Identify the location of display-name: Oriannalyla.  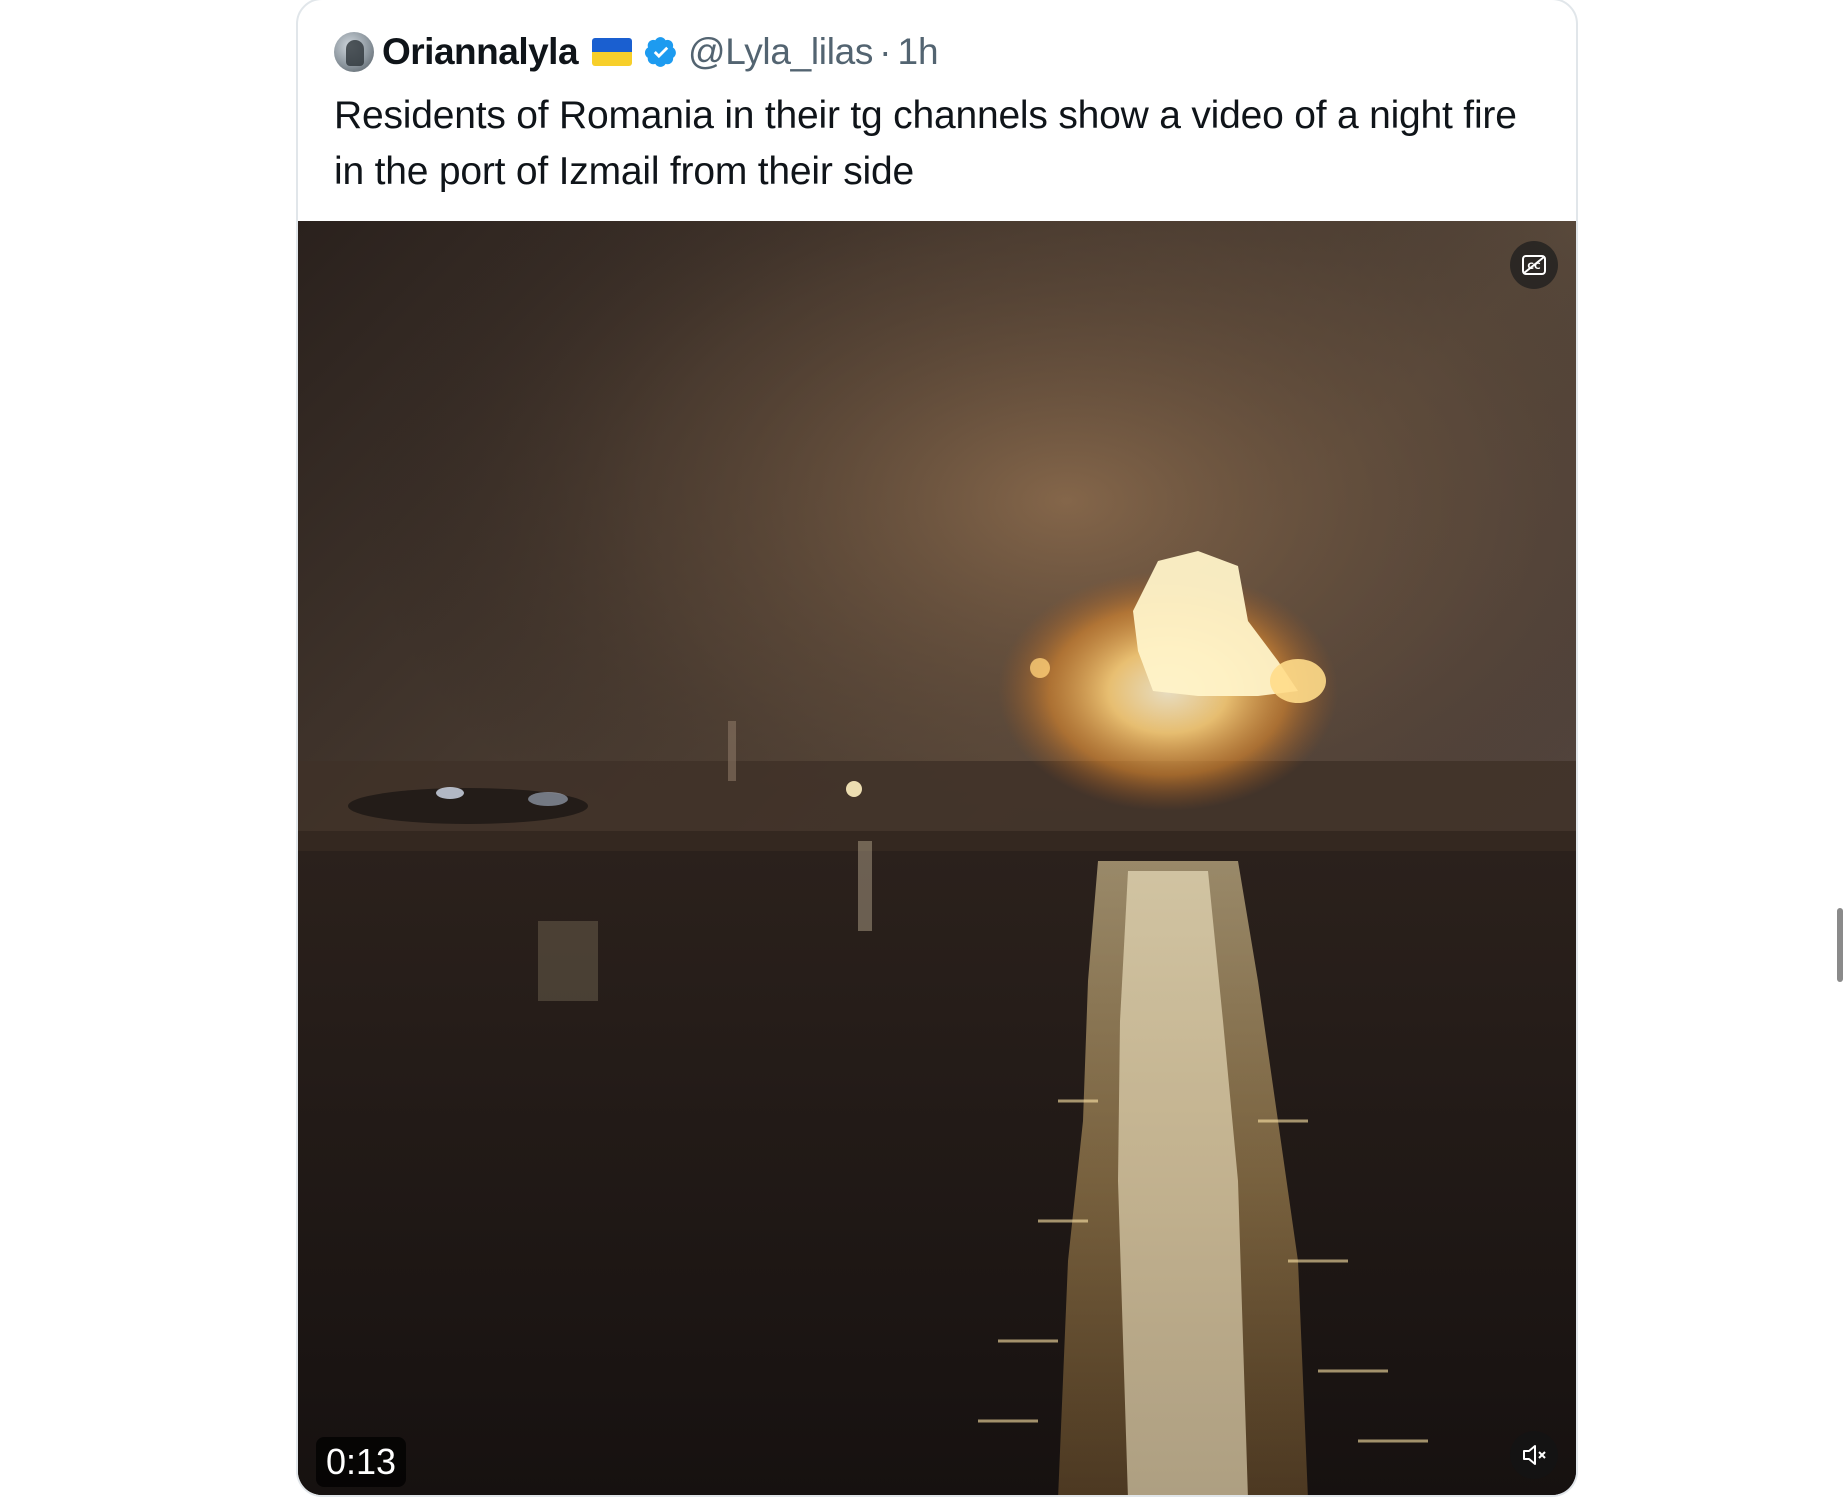
(480, 52).